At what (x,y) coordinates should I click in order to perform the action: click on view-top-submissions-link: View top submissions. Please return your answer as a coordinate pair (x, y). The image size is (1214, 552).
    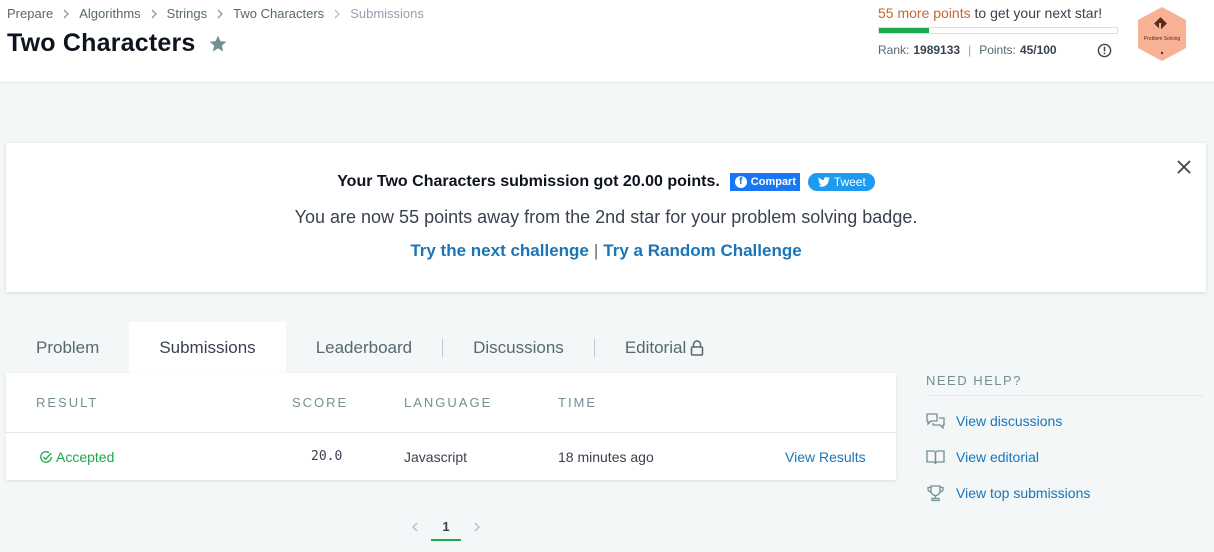
    Looking at the image, I should click on (1065, 493).